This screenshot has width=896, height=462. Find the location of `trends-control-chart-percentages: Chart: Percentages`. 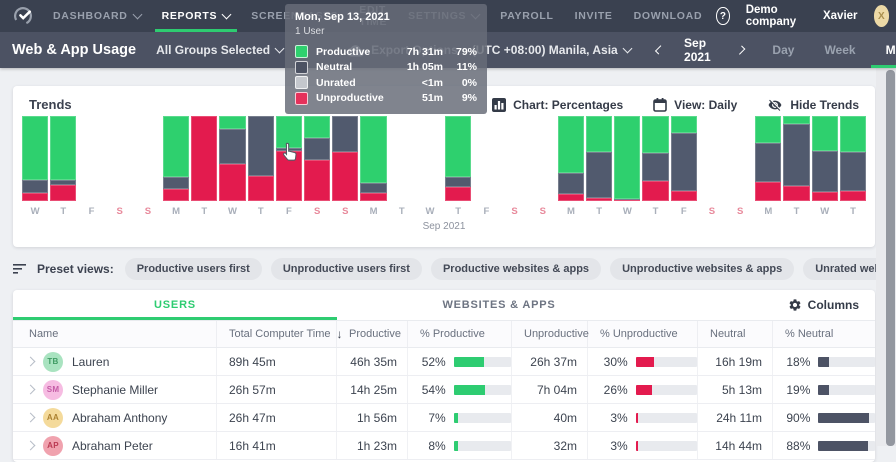

trends-control-chart-percentages: Chart: Percentages is located at coordinates (557, 104).